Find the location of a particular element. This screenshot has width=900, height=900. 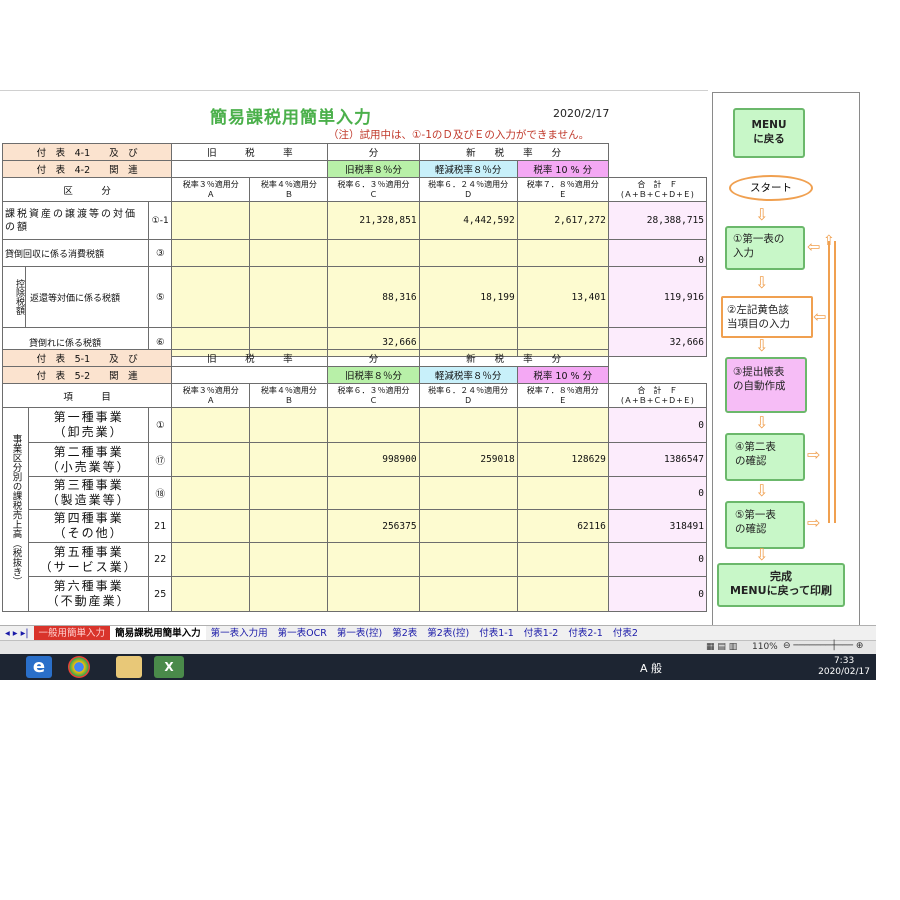

step4-button: ④第二表 の確認 is located at coordinates (765, 457).